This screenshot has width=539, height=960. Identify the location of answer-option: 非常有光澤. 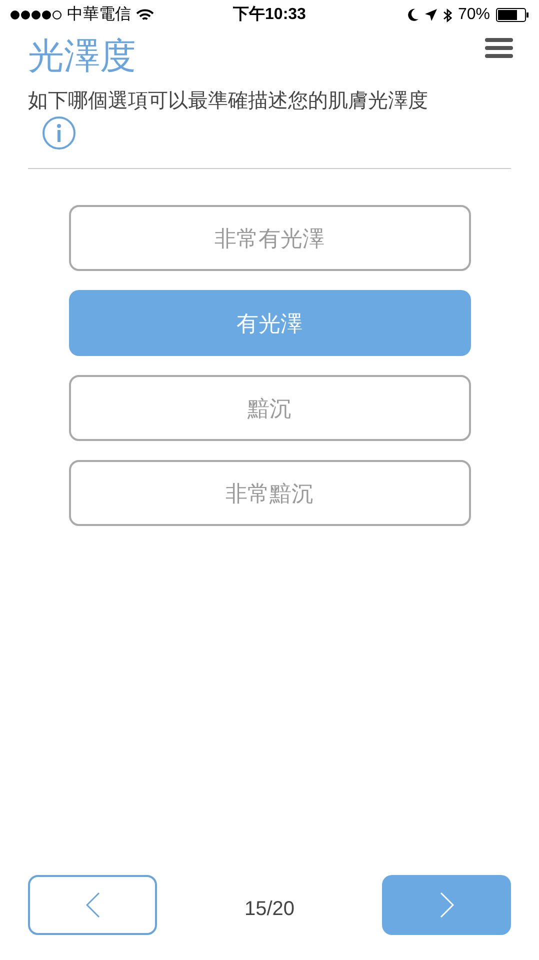
(269, 238).